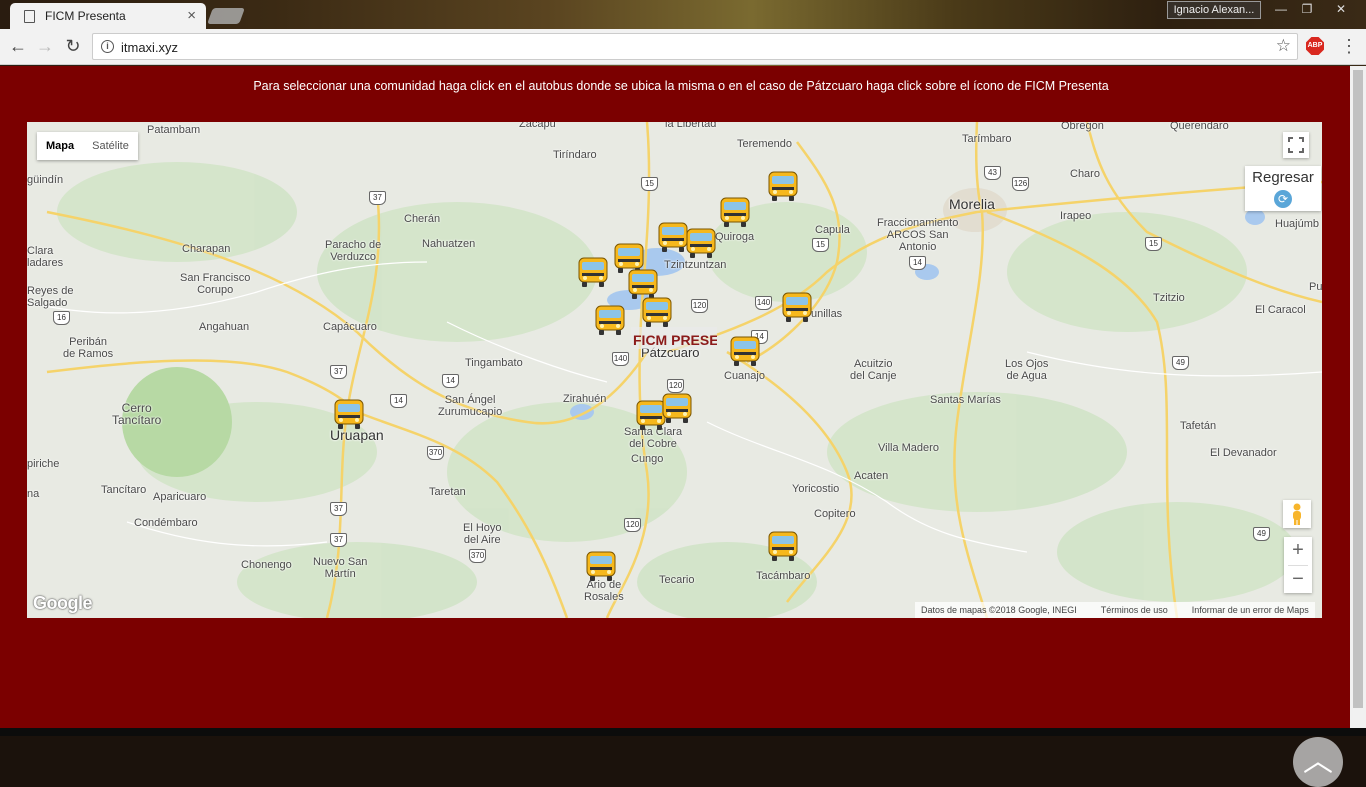  What do you see at coordinates (1298, 551) in the screenshot?
I see `zoom-in-button: +` at bounding box center [1298, 551].